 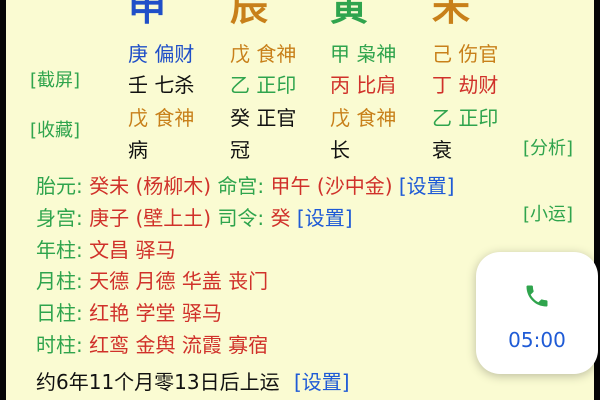 What do you see at coordinates (537, 340) in the screenshot?
I see `call-duration: 05:00` at bounding box center [537, 340].